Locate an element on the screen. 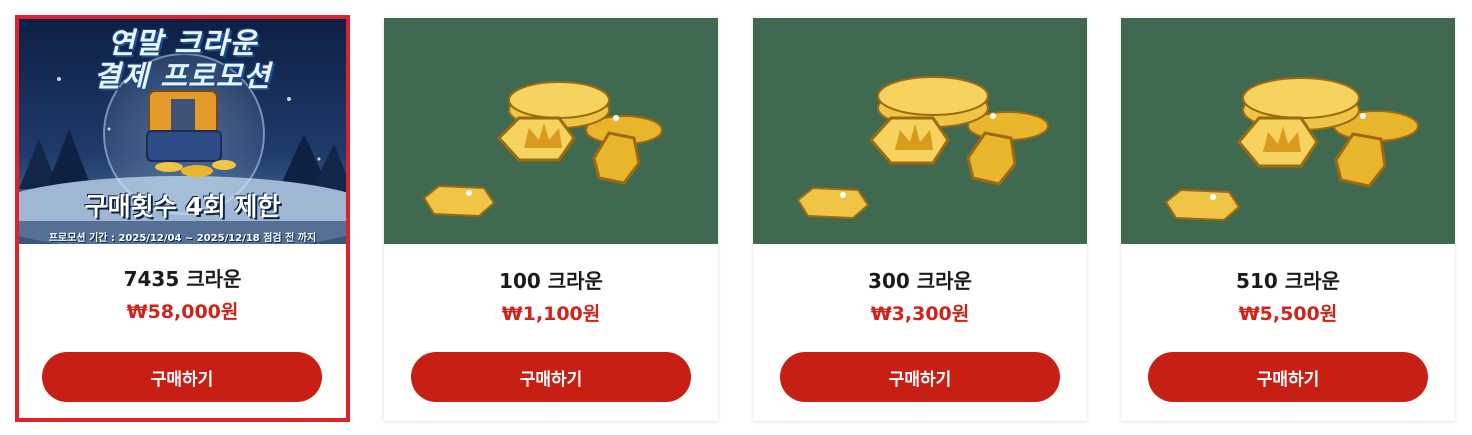 The height and width of the screenshot is (435, 1472). product-price: ₩3,300원 is located at coordinates (920, 314).